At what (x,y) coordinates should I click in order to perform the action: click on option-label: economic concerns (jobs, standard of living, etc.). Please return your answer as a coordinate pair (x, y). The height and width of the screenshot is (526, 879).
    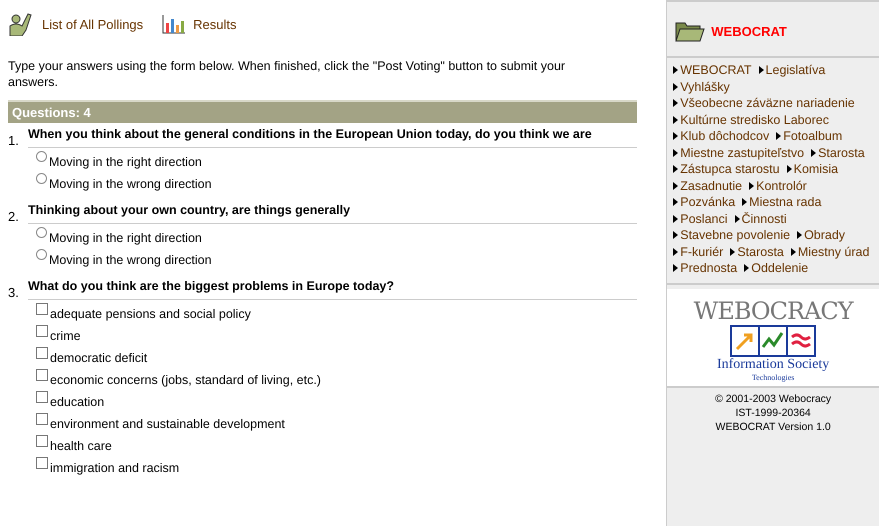
    Looking at the image, I should click on (185, 379).